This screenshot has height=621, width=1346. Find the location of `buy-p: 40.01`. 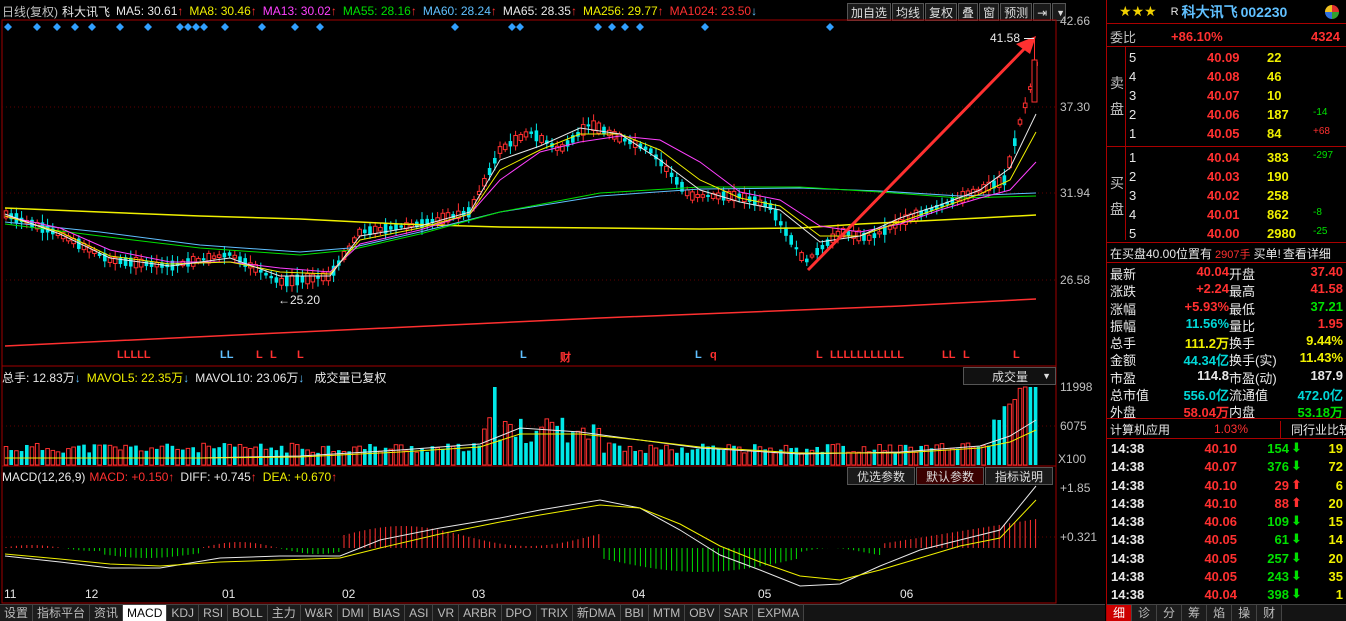

buy-p: 40.01 is located at coordinates (1223, 214).